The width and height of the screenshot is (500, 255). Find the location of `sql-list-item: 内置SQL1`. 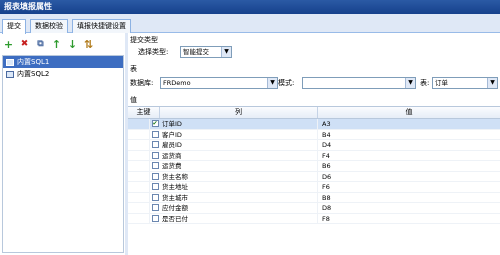

sql-list-item: 内置SQL1 is located at coordinates (63, 62).